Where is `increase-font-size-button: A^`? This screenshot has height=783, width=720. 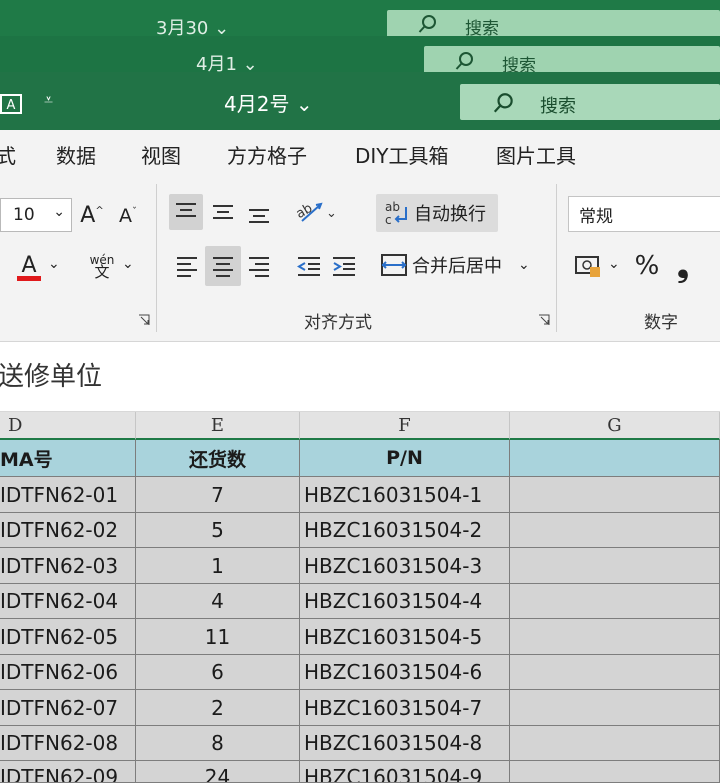
increase-font-size-button: A^ is located at coordinates (92, 215).